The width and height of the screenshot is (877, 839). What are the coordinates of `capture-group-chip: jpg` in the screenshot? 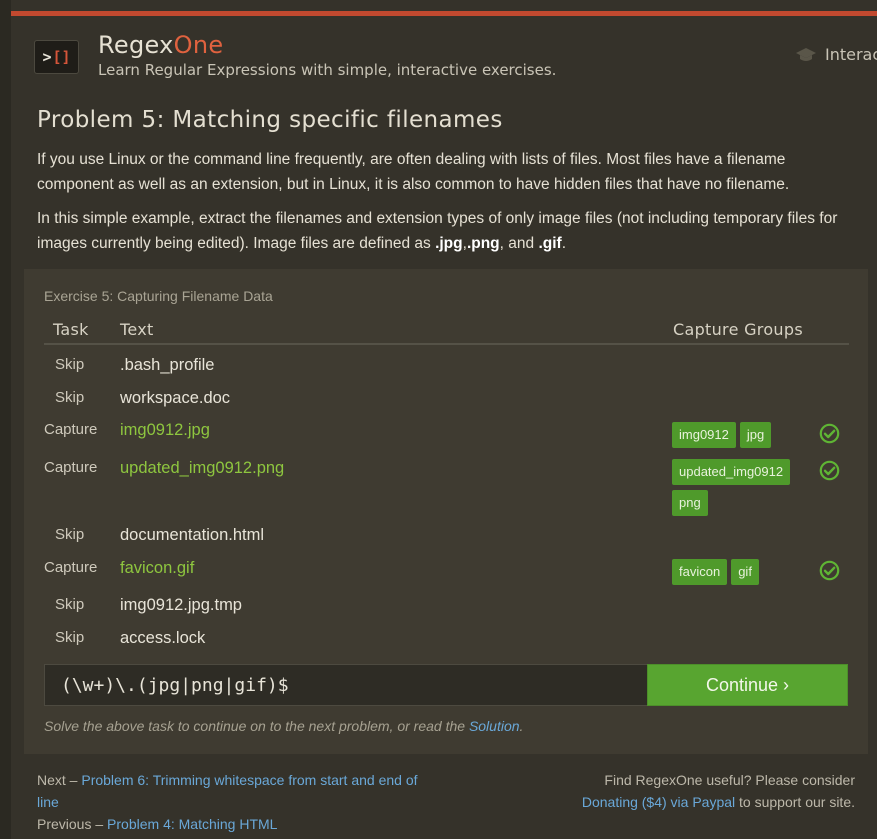 It's located at (755, 435).